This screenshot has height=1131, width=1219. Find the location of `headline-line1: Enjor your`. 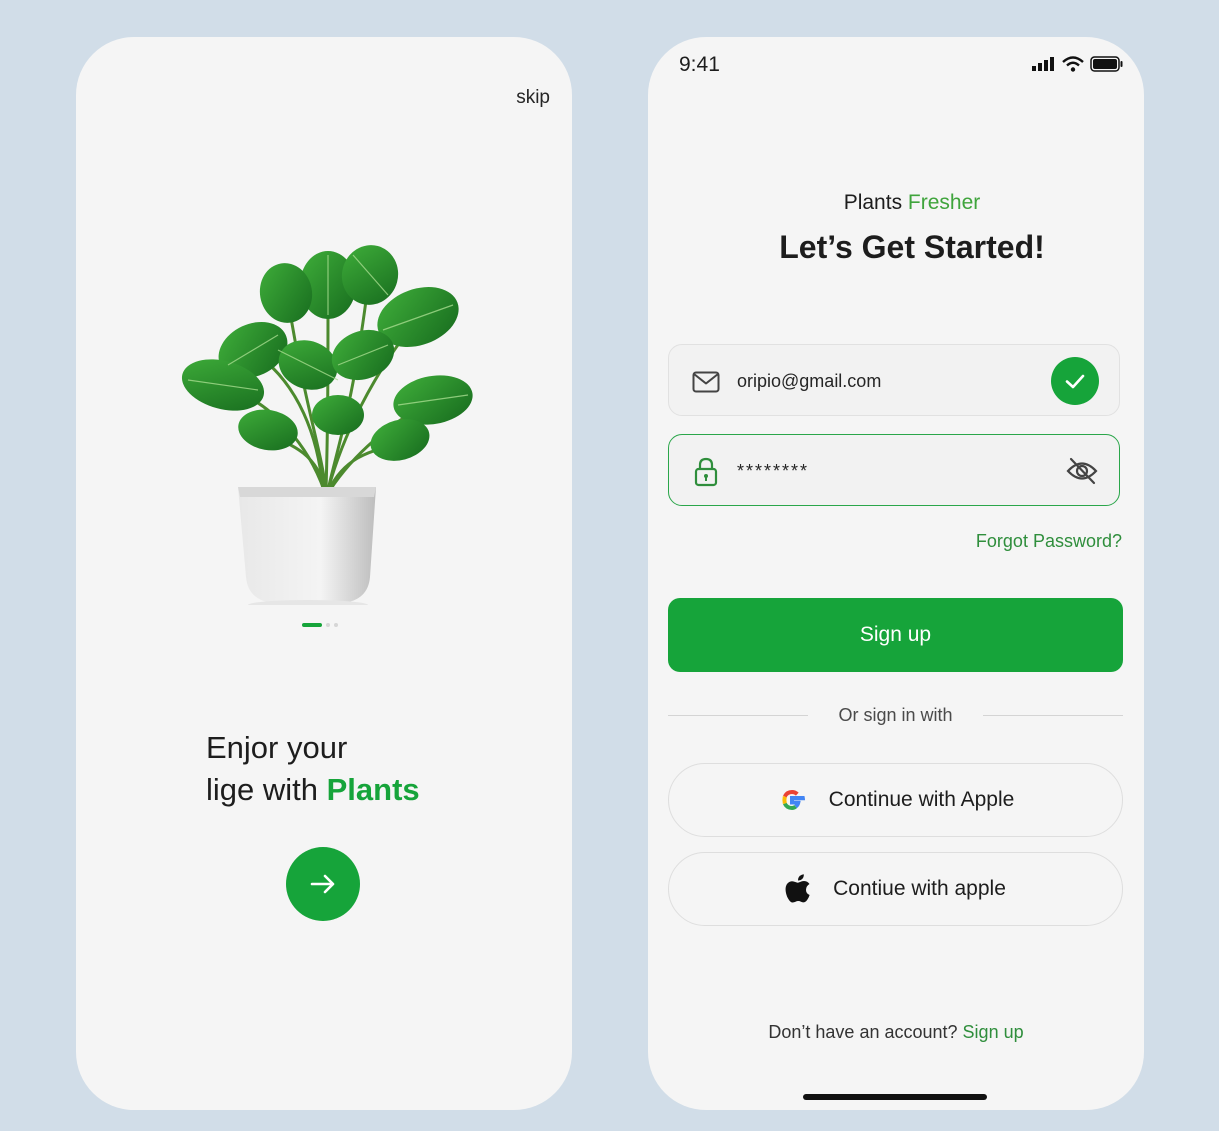

headline-line1: Enjor your is located at coordinates (277, 747).